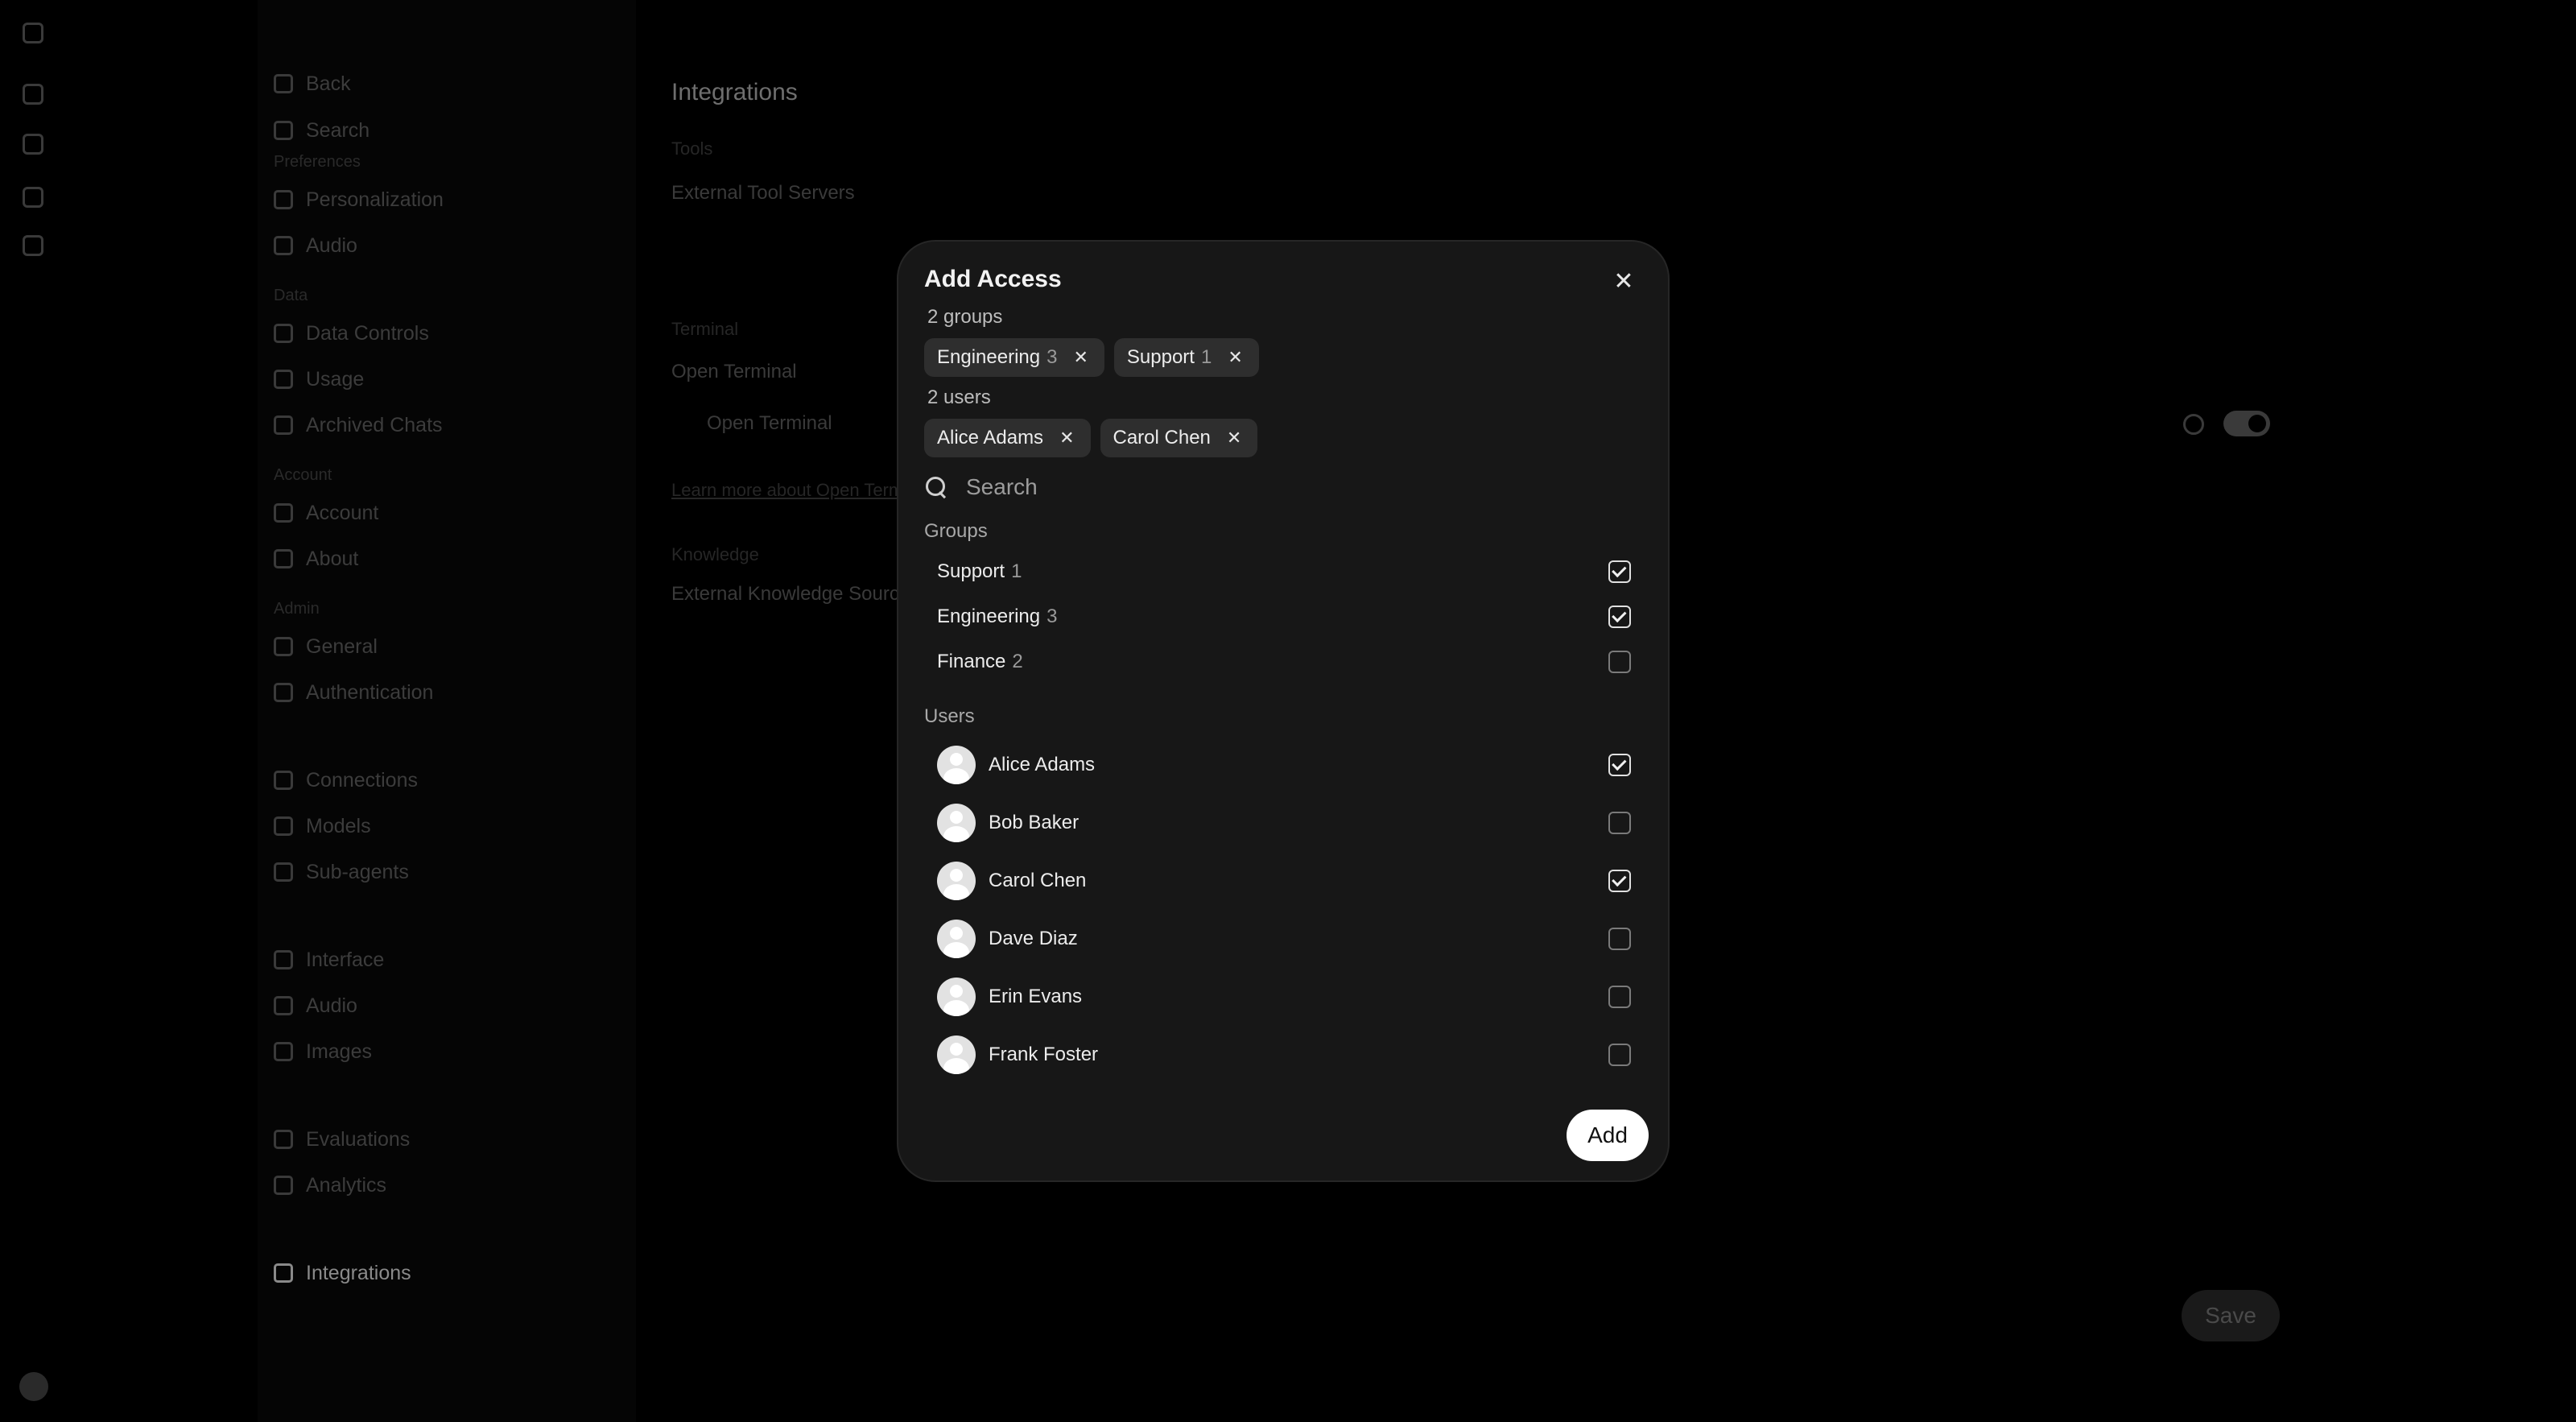 The image size is (2576, 1422). I want to click on sidebar-item-personalization: Personalization, so click(359, 199).